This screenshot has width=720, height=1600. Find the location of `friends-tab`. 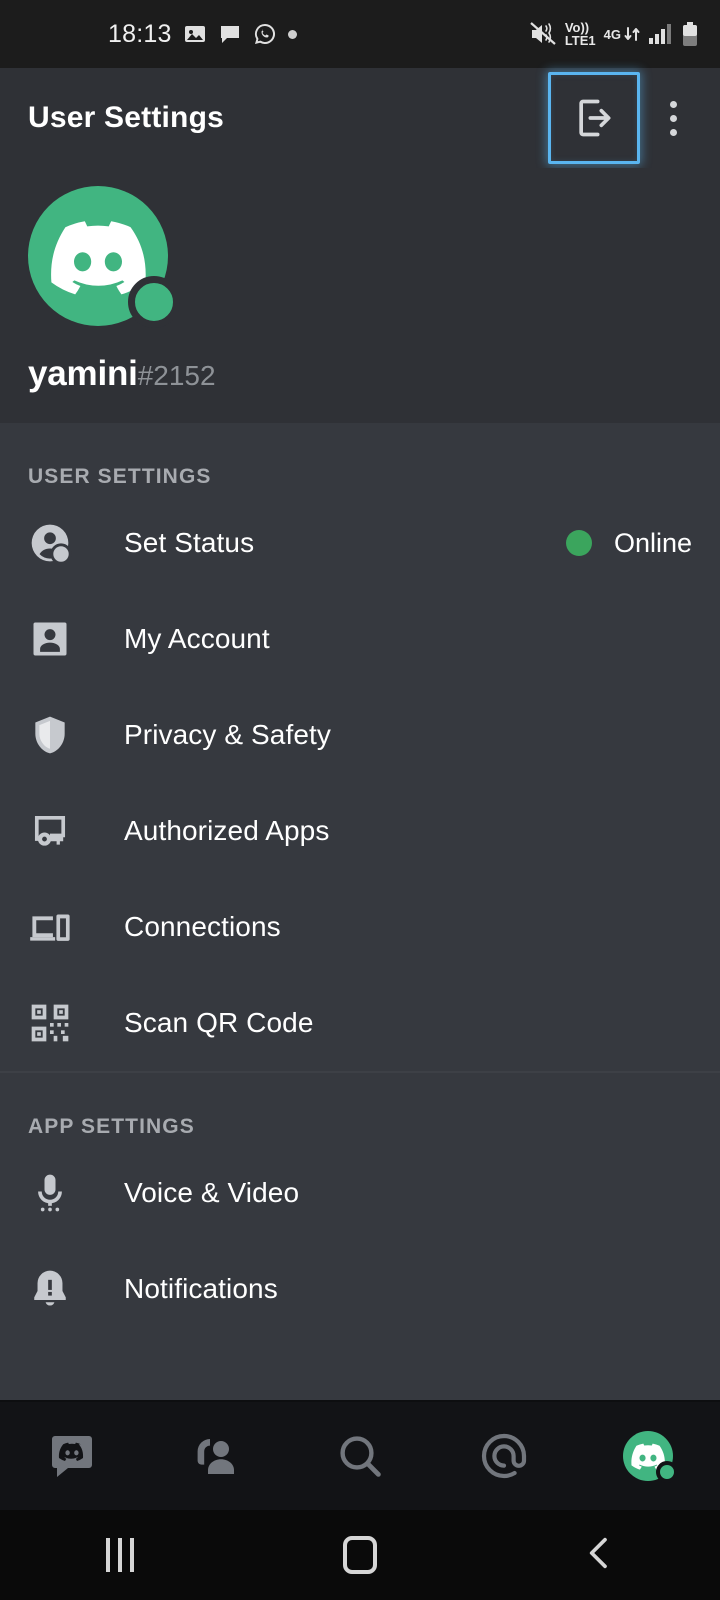

friends-tab is located at coordinates (216, 1456).